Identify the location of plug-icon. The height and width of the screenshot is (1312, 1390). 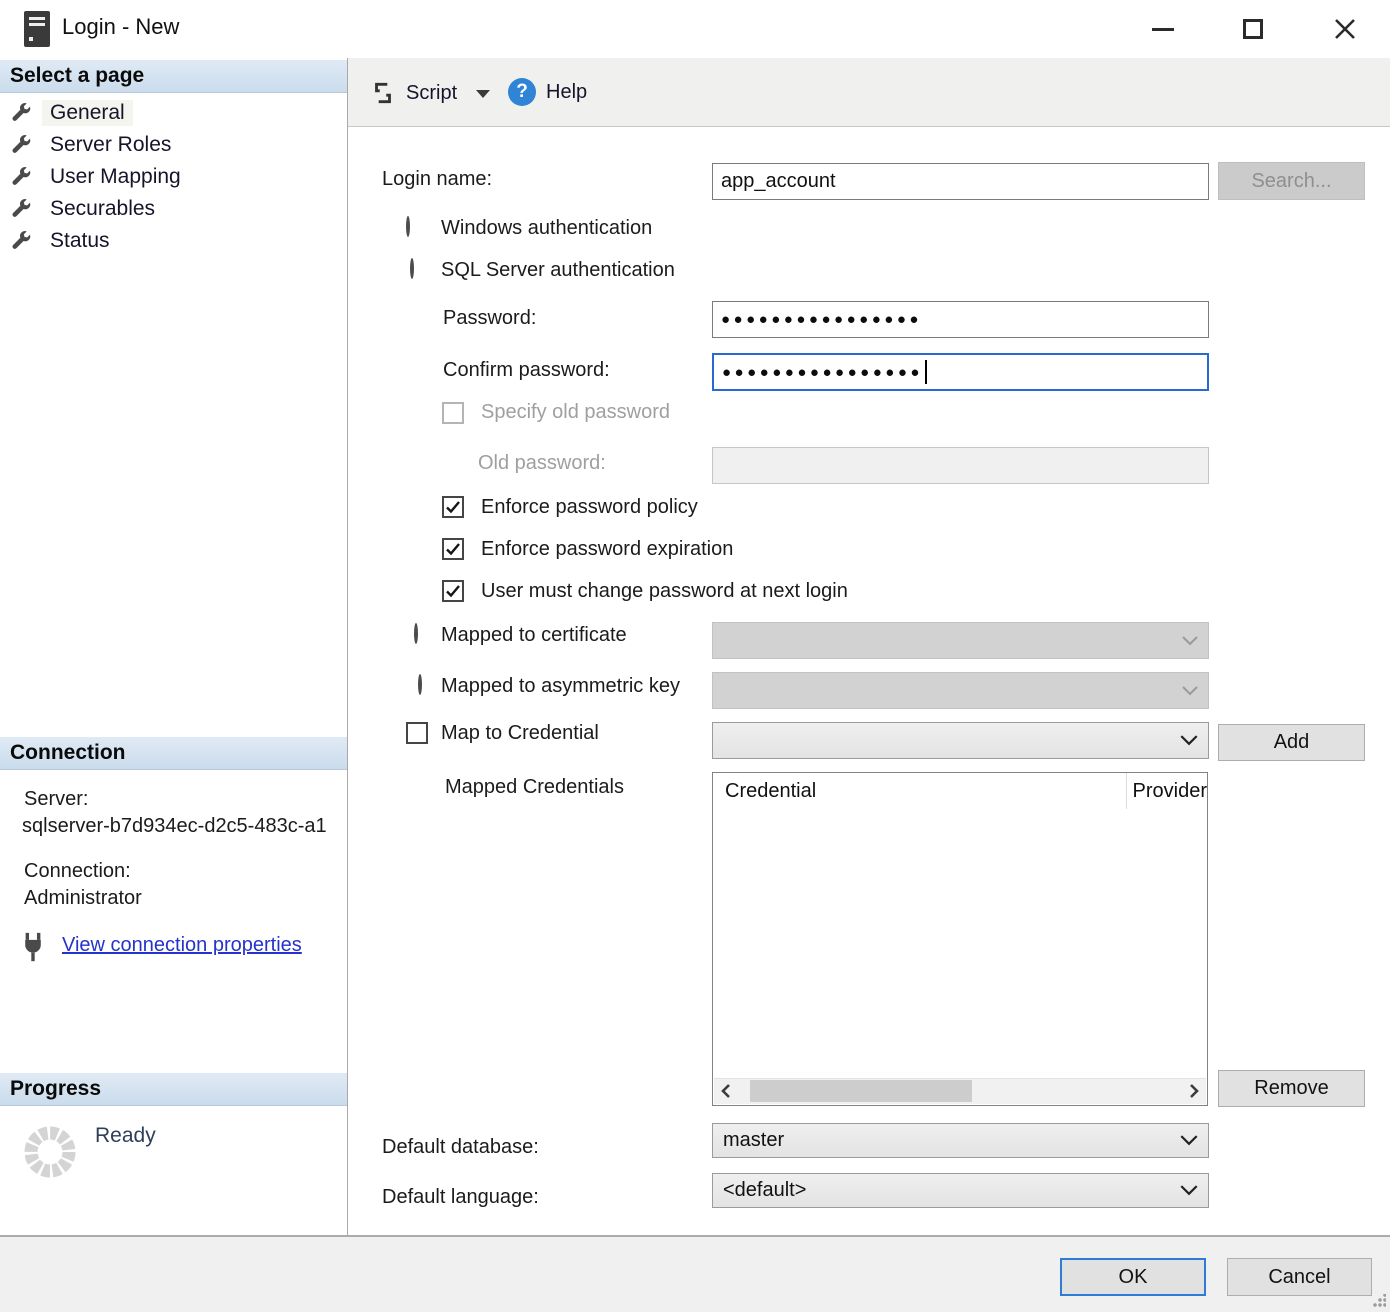
(33, 949).